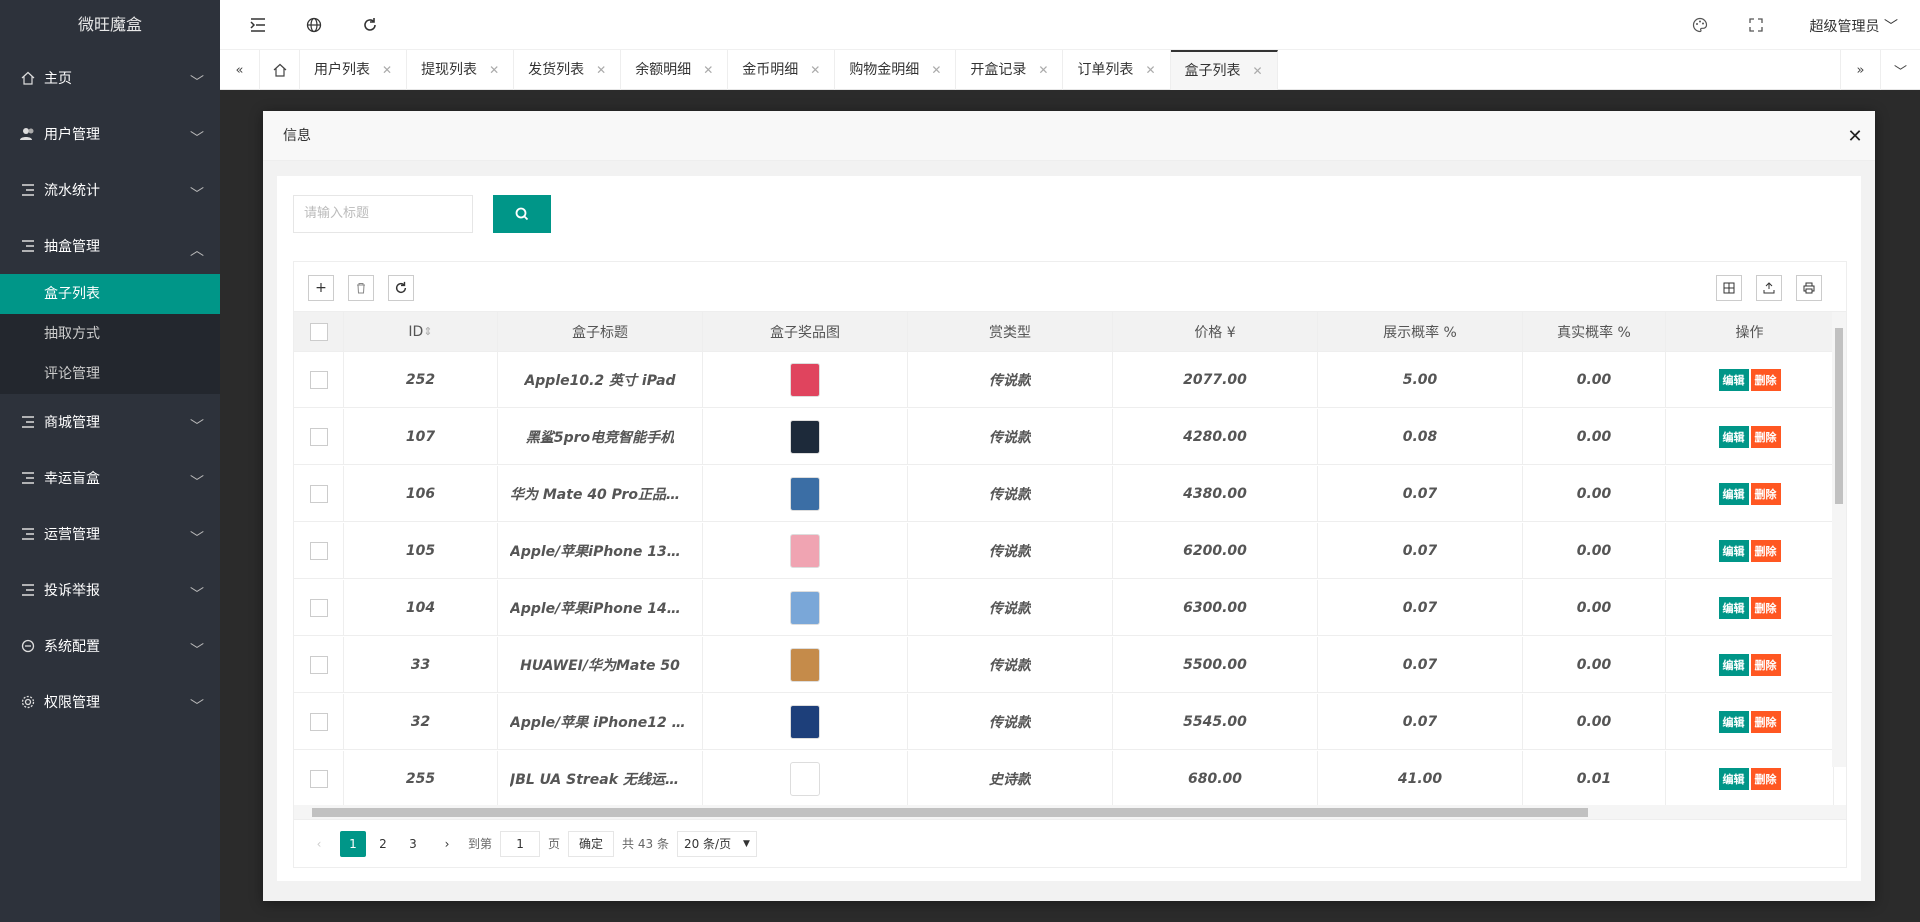 The image size is (1920, 922). What do you see at coordinates (1215, 778) in the screenshot?
I see `cell-text: 680.00` at bounding box center [1215, 778].